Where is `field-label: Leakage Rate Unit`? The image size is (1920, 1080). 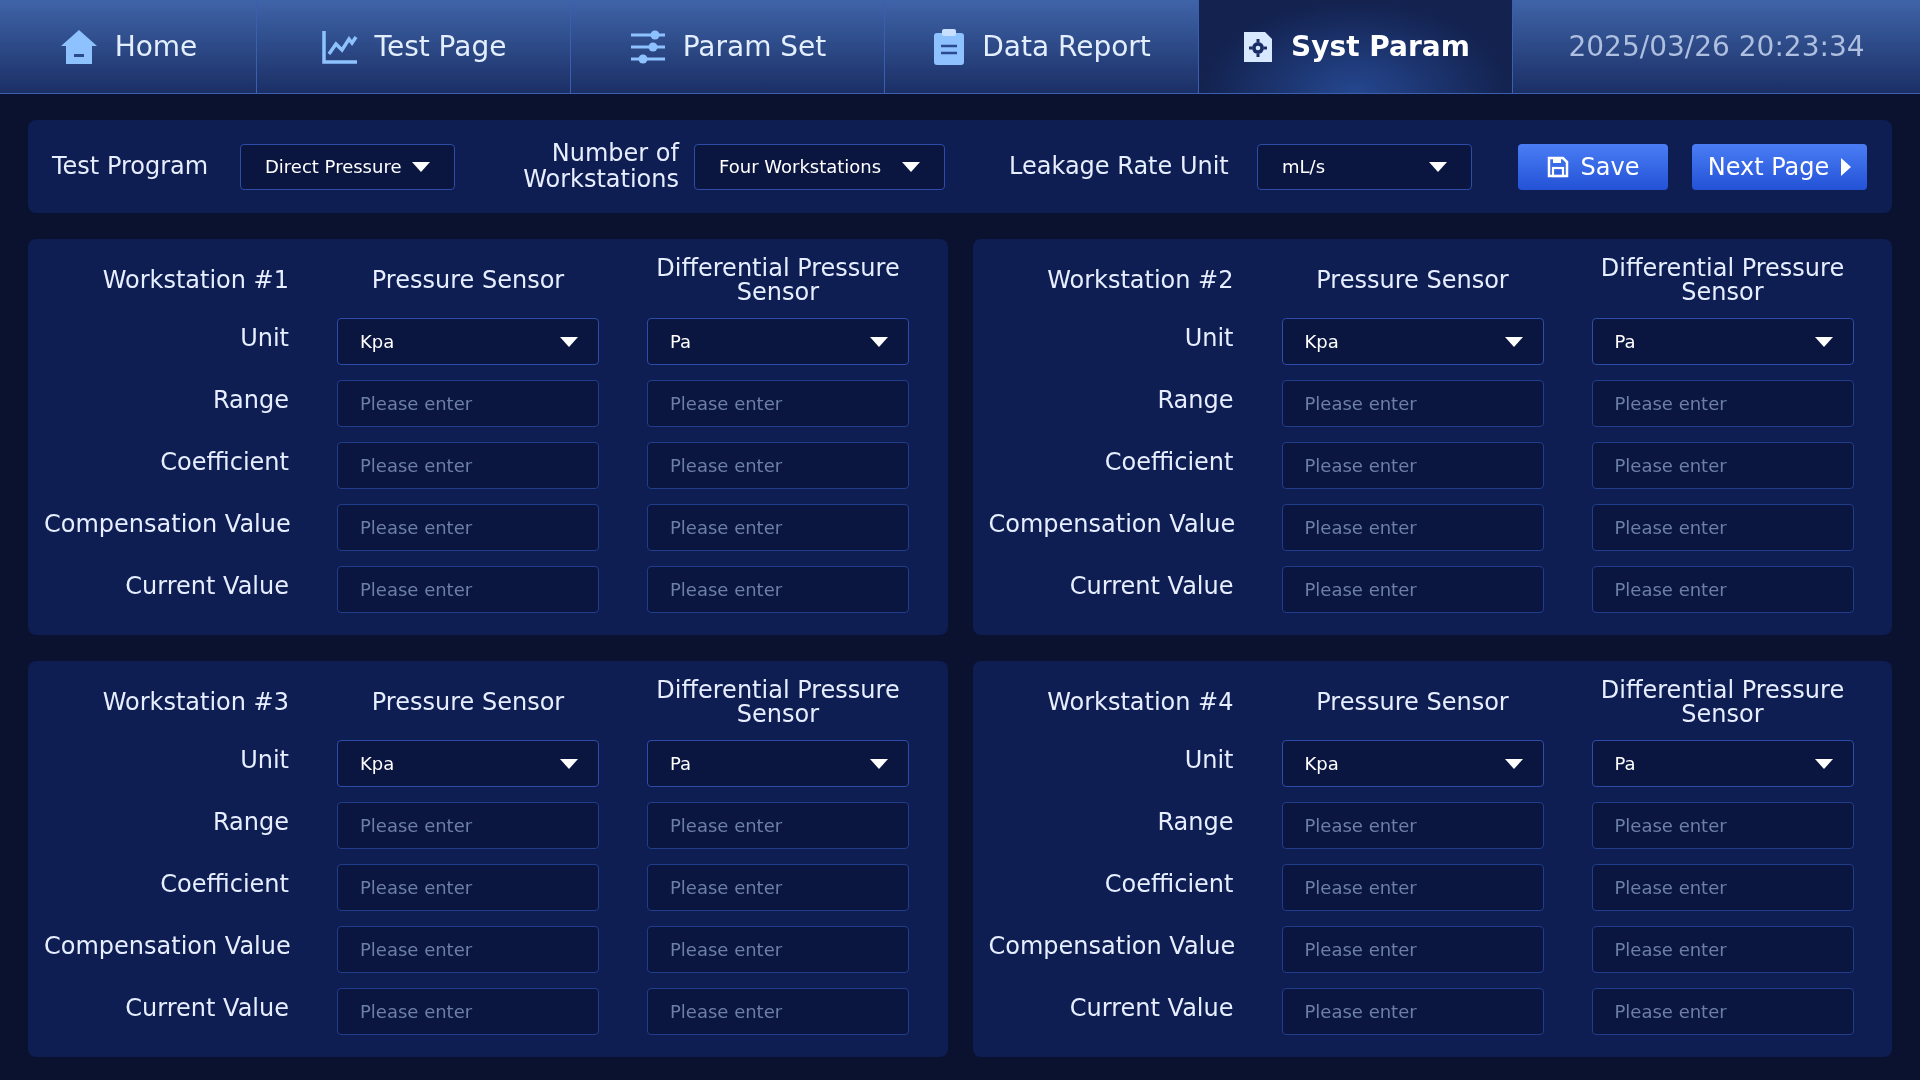 field-label: Leakage Rate Unit is located at coordinates (1119, 166).